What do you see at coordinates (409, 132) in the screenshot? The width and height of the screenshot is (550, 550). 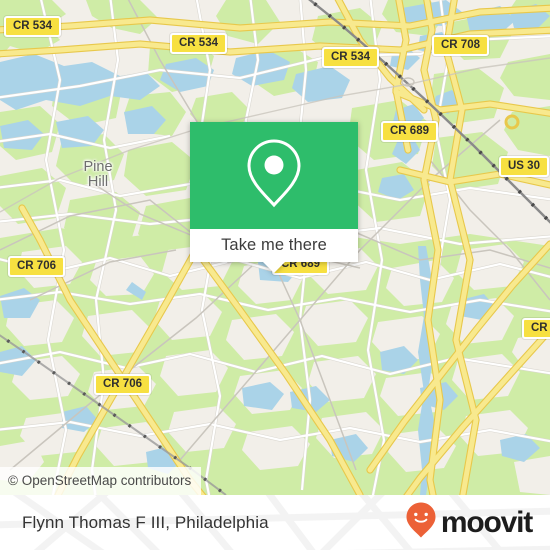 I see `road-shield-cr-689: CR 689` at bounding box center [409, 132].